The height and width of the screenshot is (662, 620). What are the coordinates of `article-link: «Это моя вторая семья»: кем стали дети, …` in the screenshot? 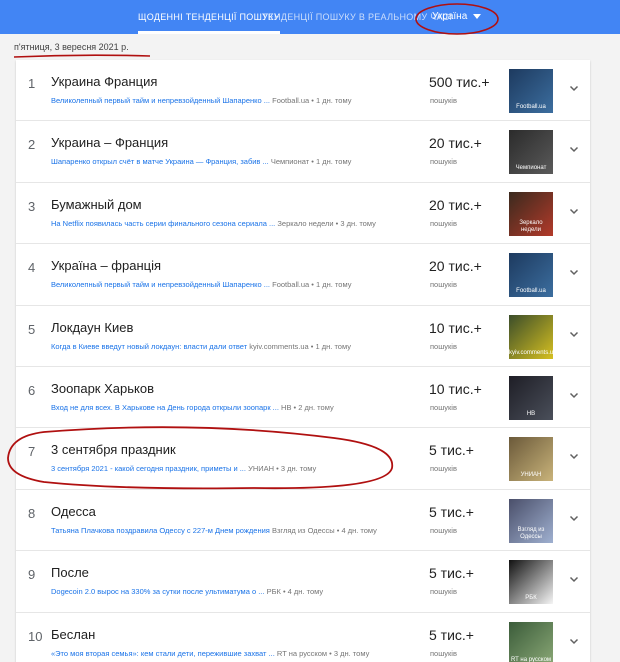 It's located at (163, 653).